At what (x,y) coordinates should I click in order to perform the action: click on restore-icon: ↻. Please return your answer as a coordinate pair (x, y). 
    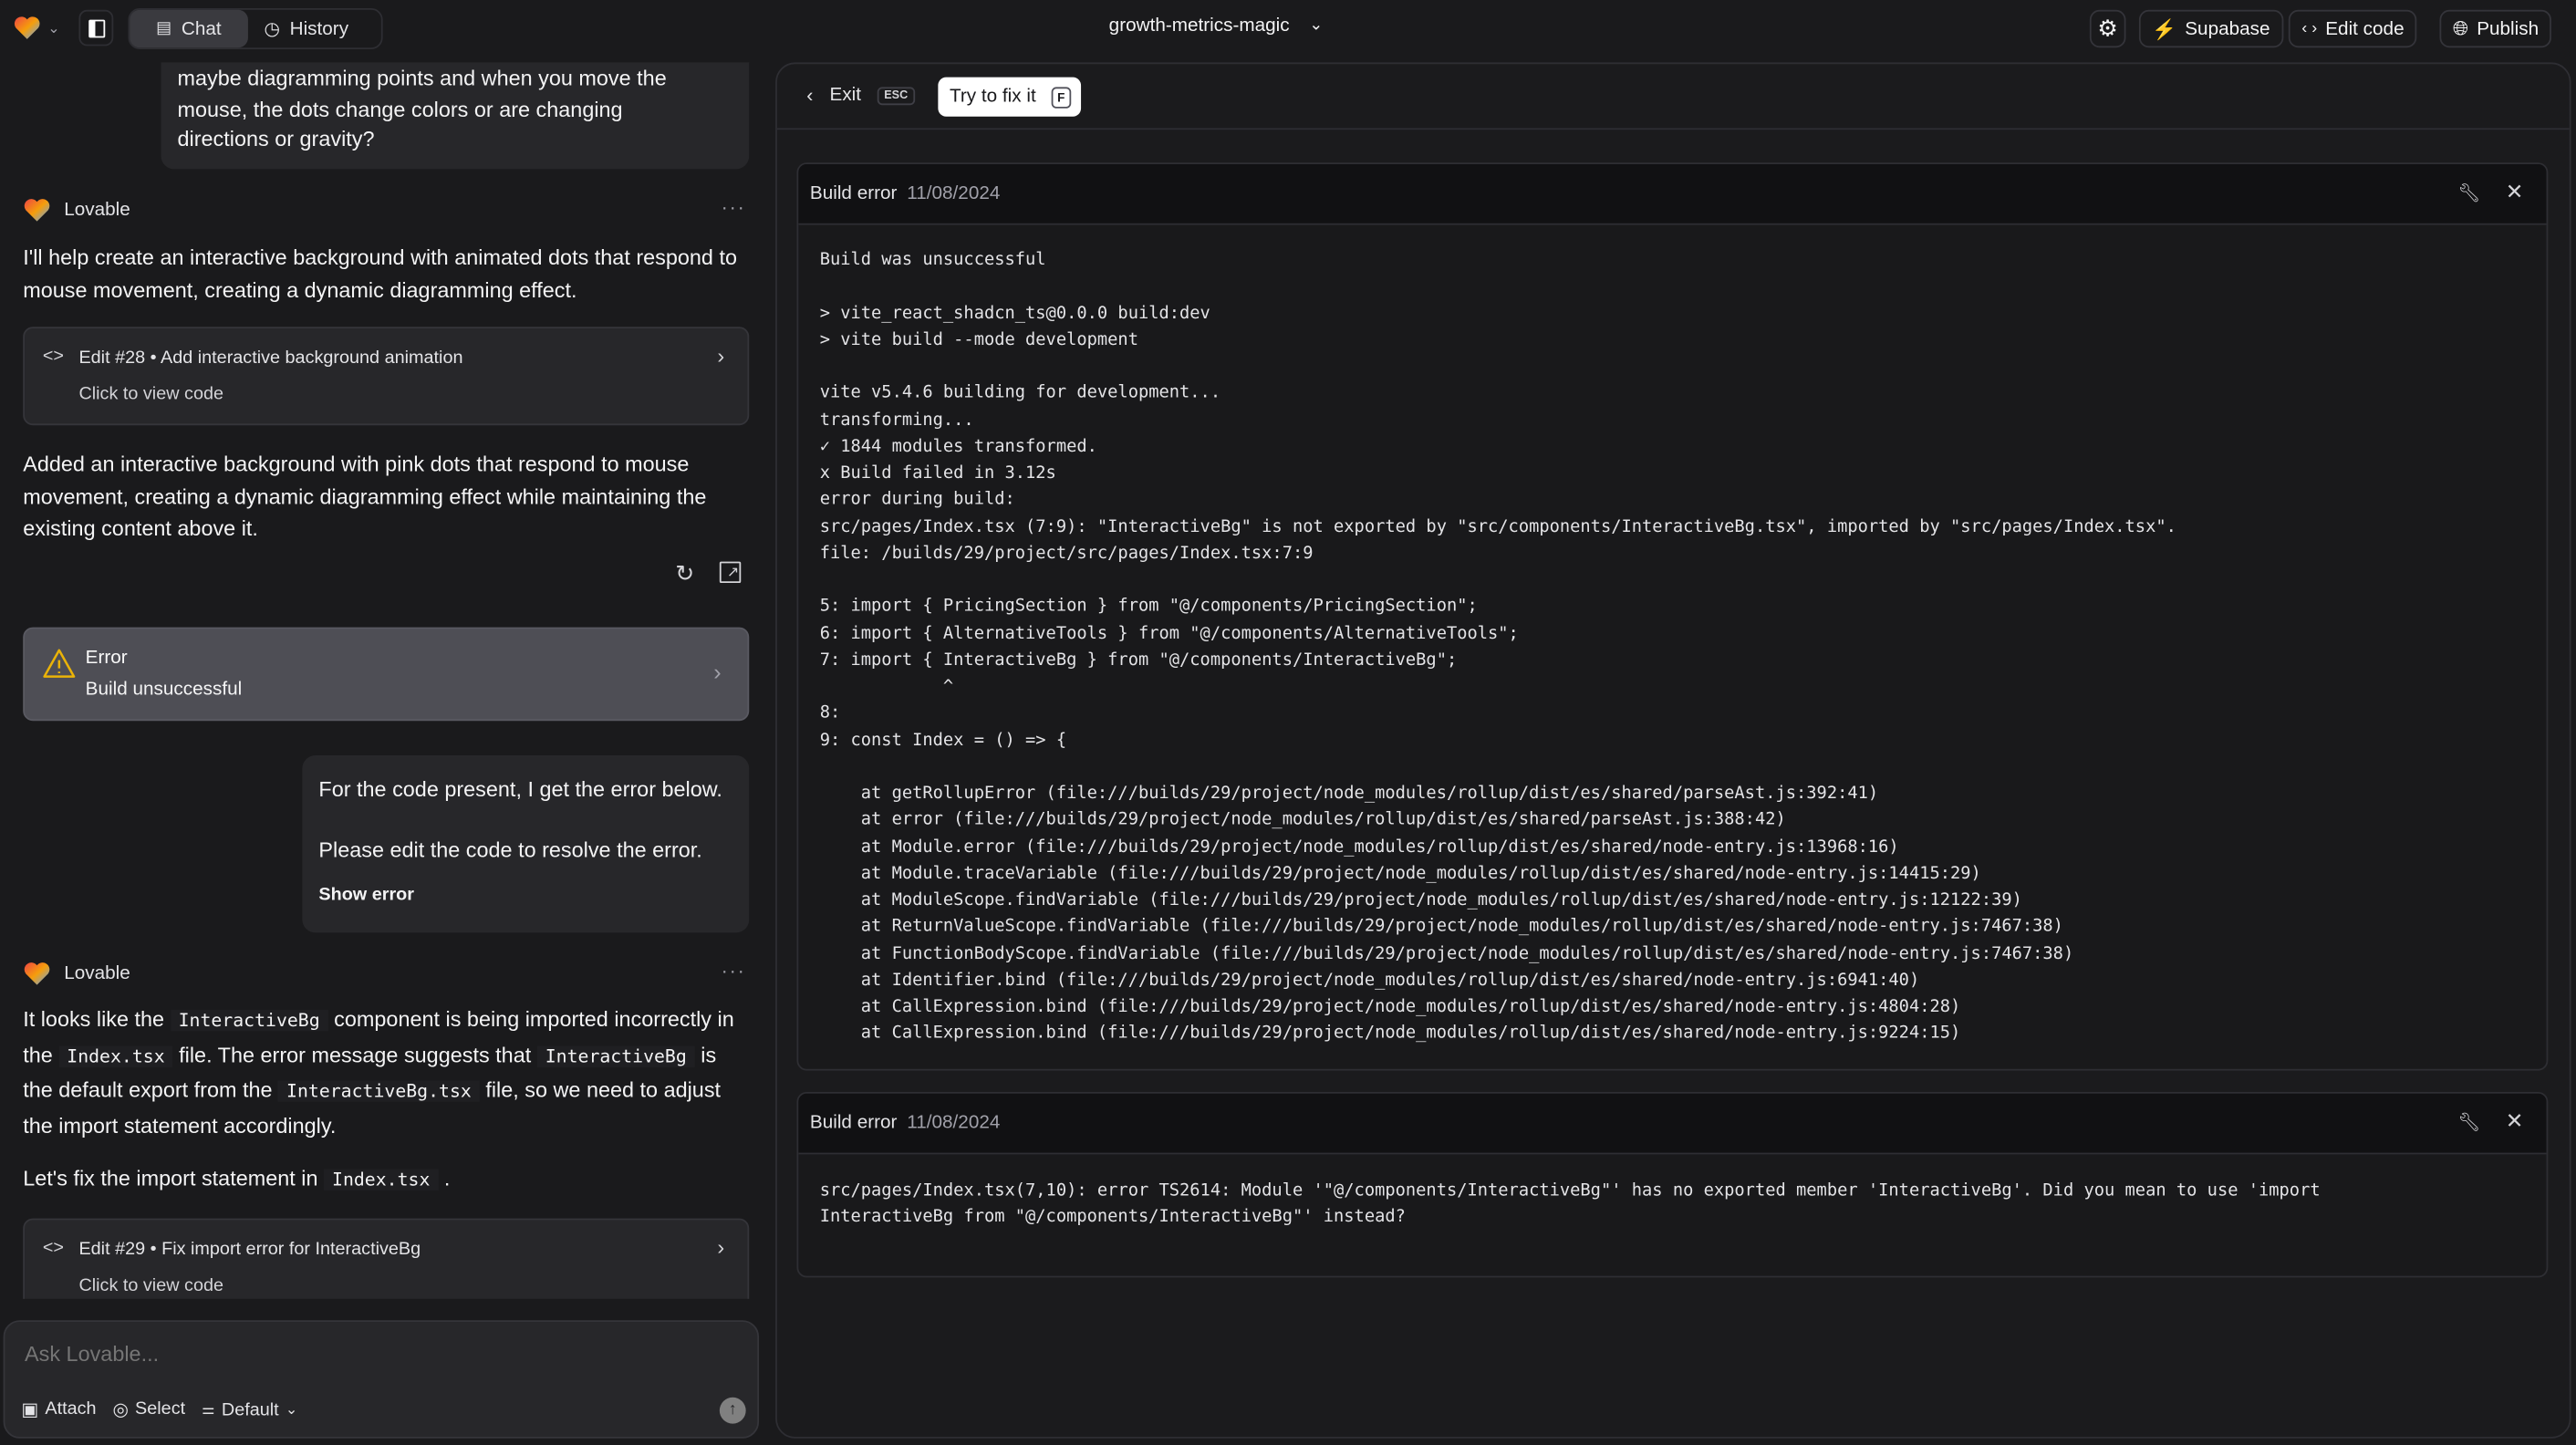
    Looking at the image, I should click on (684, 574).